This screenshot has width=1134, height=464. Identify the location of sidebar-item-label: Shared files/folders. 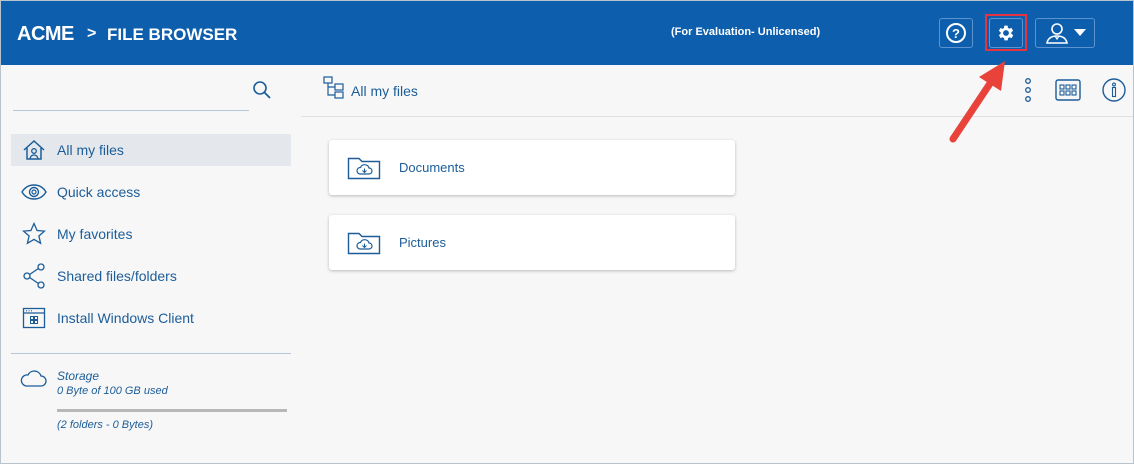
(117, 276).